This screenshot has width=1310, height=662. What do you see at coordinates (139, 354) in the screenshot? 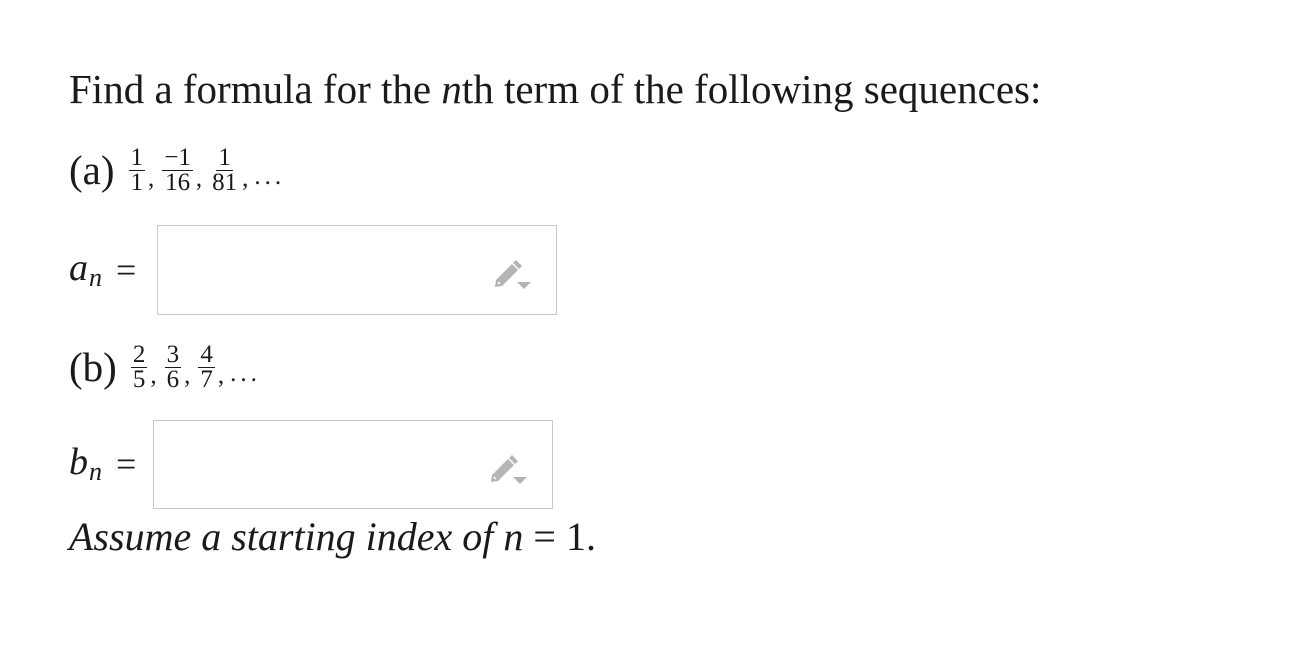
I see `part-b-term-1-numerator: 2` at bounding box center [139, 354].